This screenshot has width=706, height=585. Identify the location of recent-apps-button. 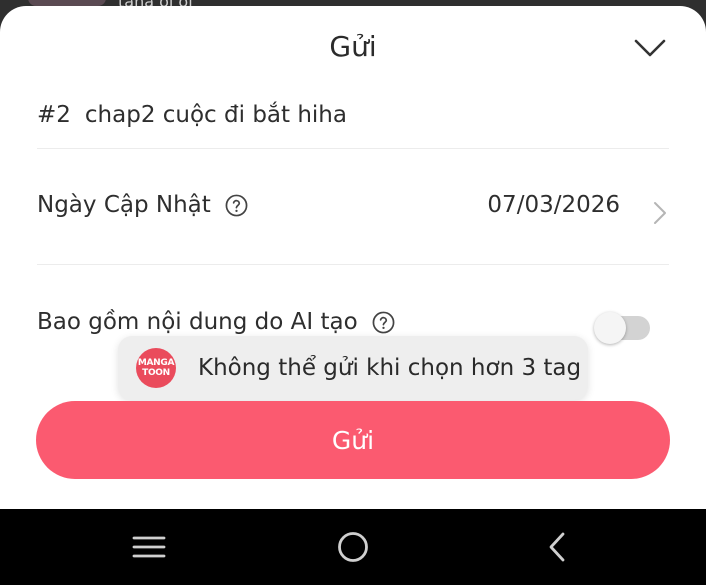
(149, 547).